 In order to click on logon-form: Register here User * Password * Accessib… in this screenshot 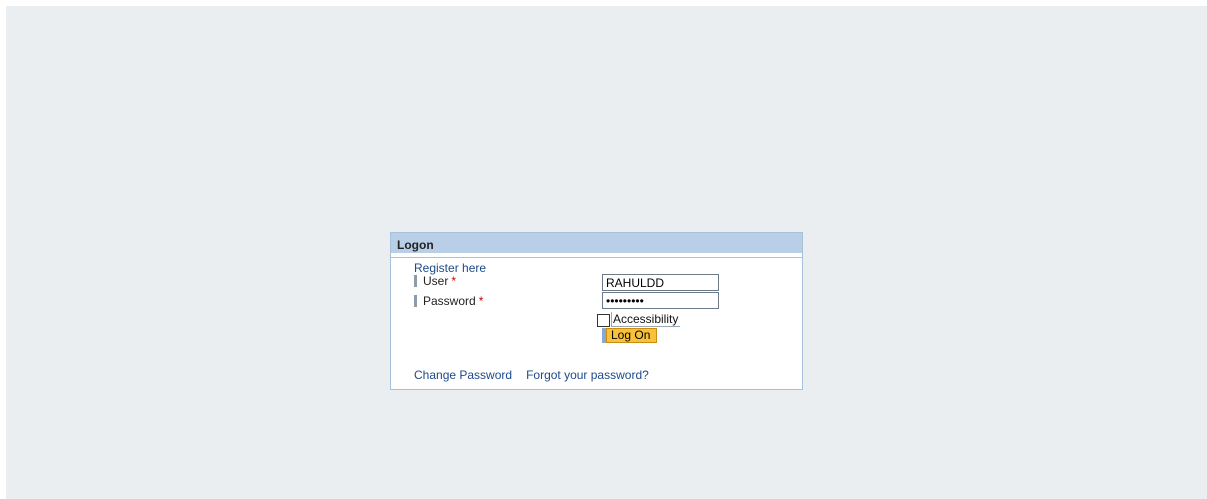, I will do `click(596, 323)`.